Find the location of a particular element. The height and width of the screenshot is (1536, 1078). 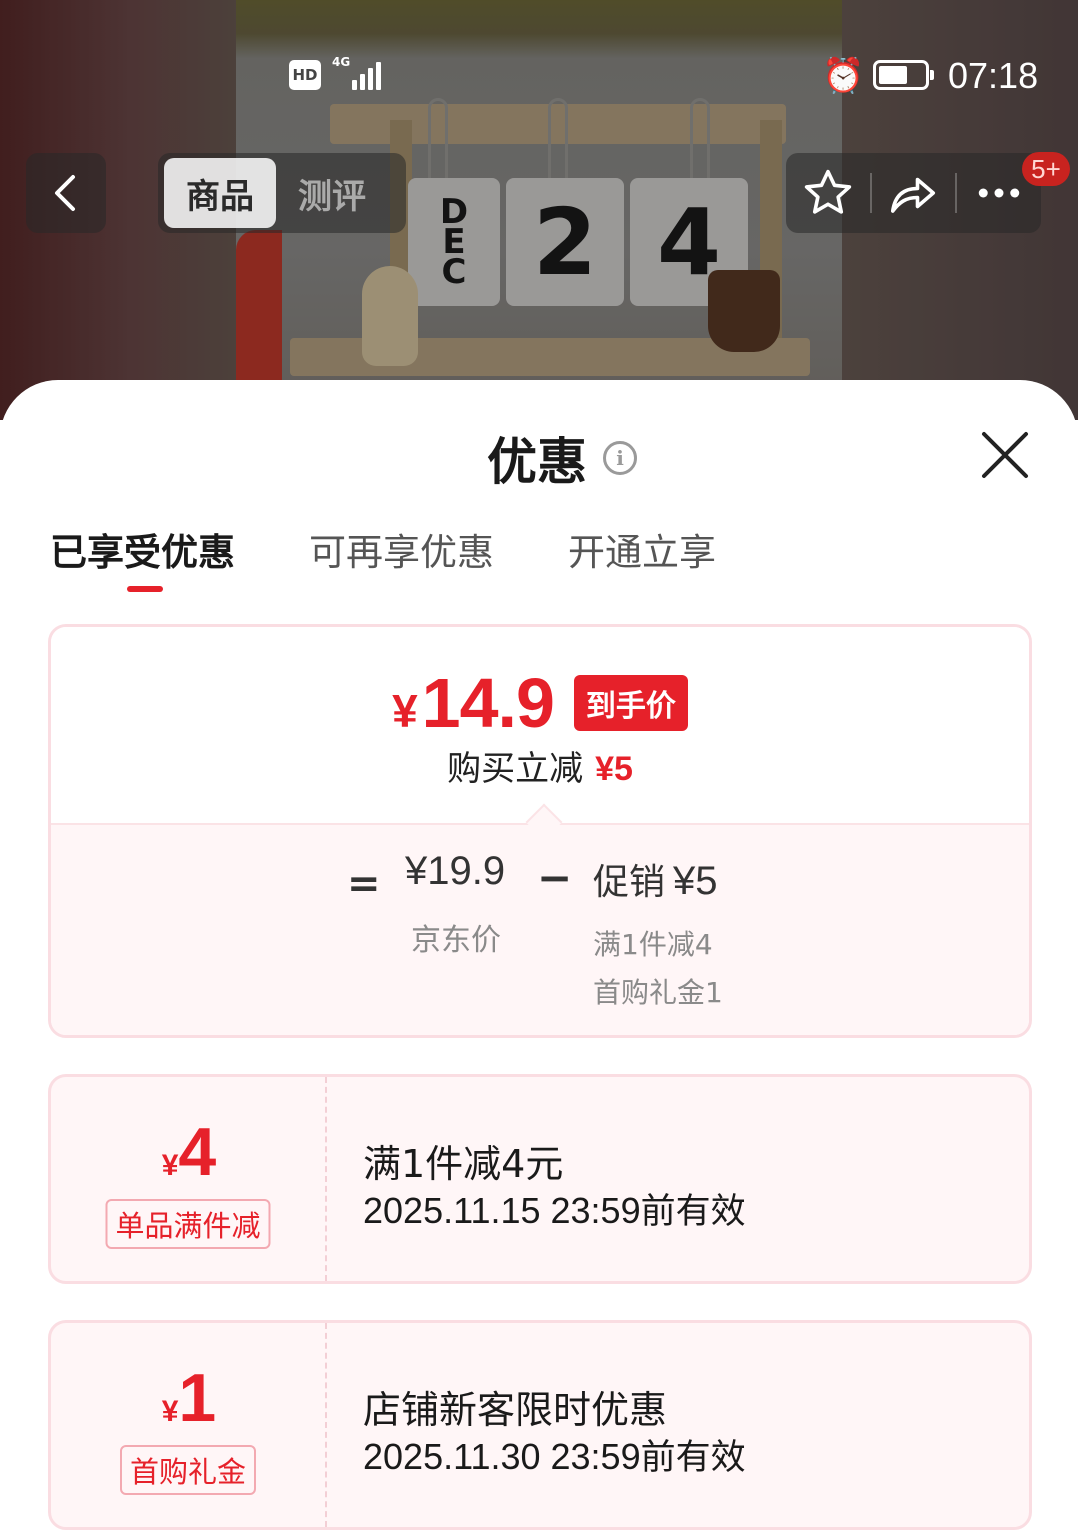

coupon-valid-date: 2025.11.30 23:59 is located at coordinates (502, 1456).